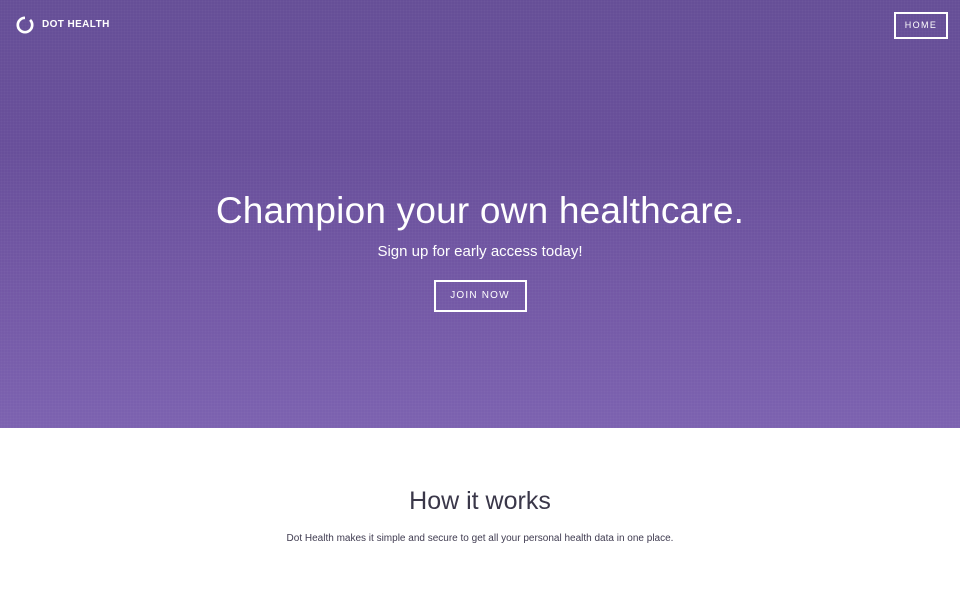 The height and width of the screenshot is (603, 960). I want to click on how-it-works-title: How it works, so click(480, 501).